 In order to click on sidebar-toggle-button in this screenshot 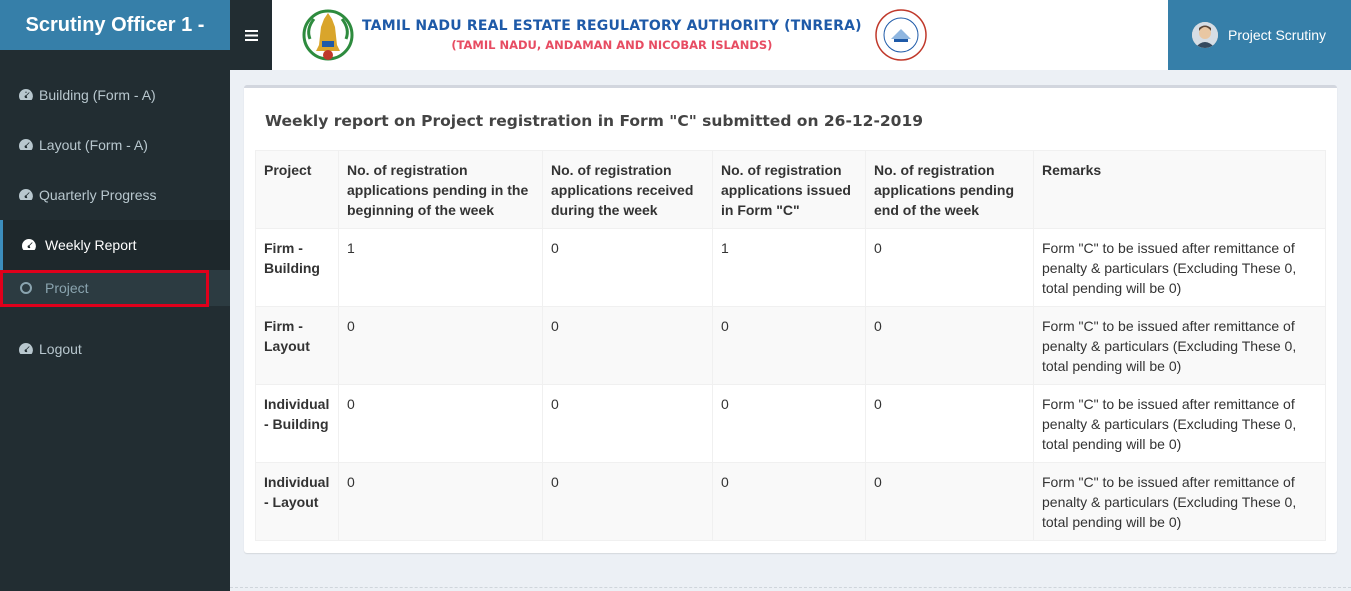, I will do `click(251, 35)`.